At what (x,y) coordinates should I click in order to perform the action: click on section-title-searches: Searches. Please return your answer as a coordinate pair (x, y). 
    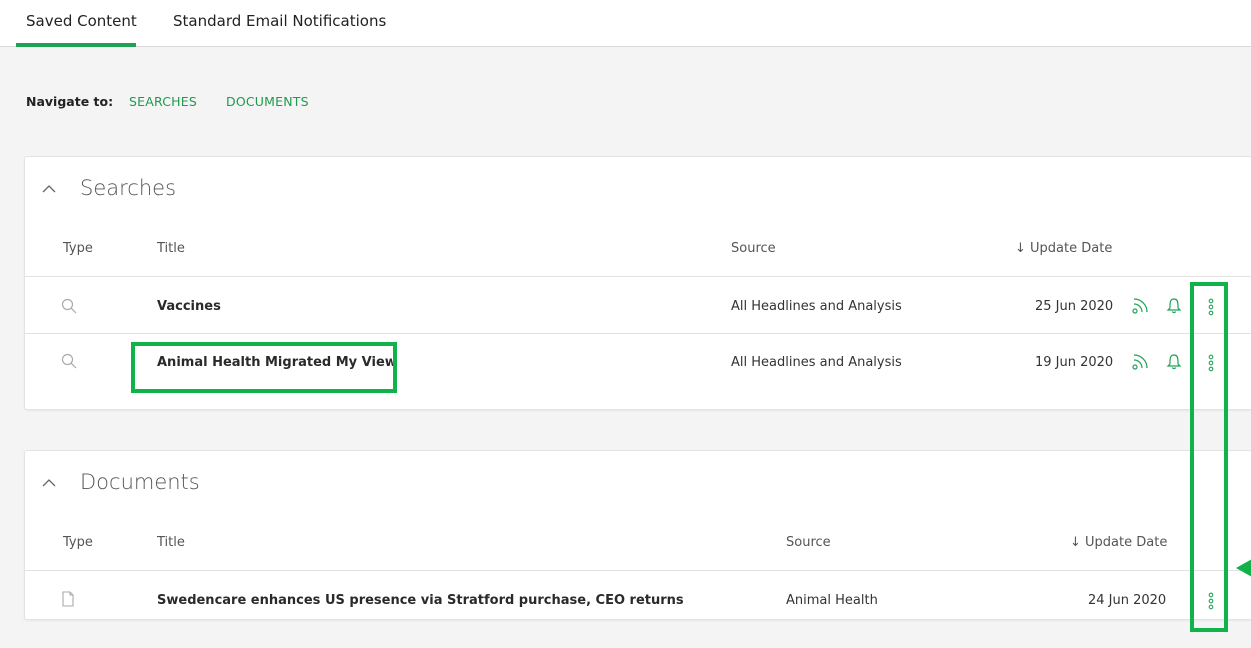
    Looking at the image, I should click on (128, 188).